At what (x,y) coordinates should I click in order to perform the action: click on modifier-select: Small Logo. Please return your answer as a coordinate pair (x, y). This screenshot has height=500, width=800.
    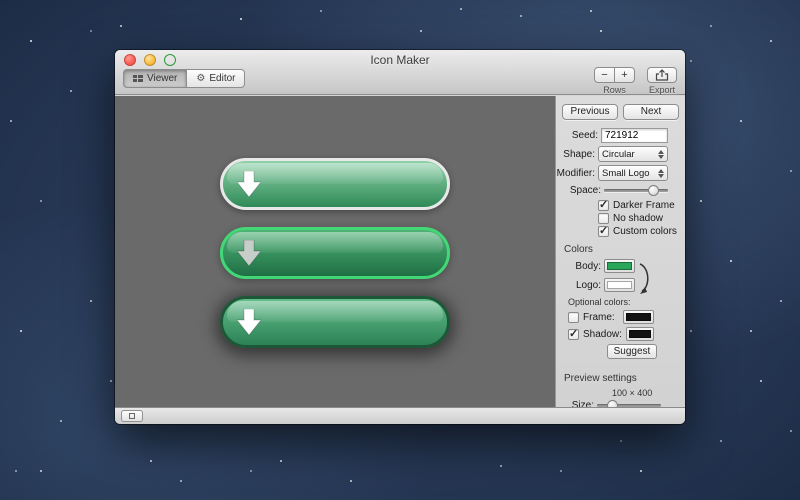
    Looking at the image, I should click on (633, 173).